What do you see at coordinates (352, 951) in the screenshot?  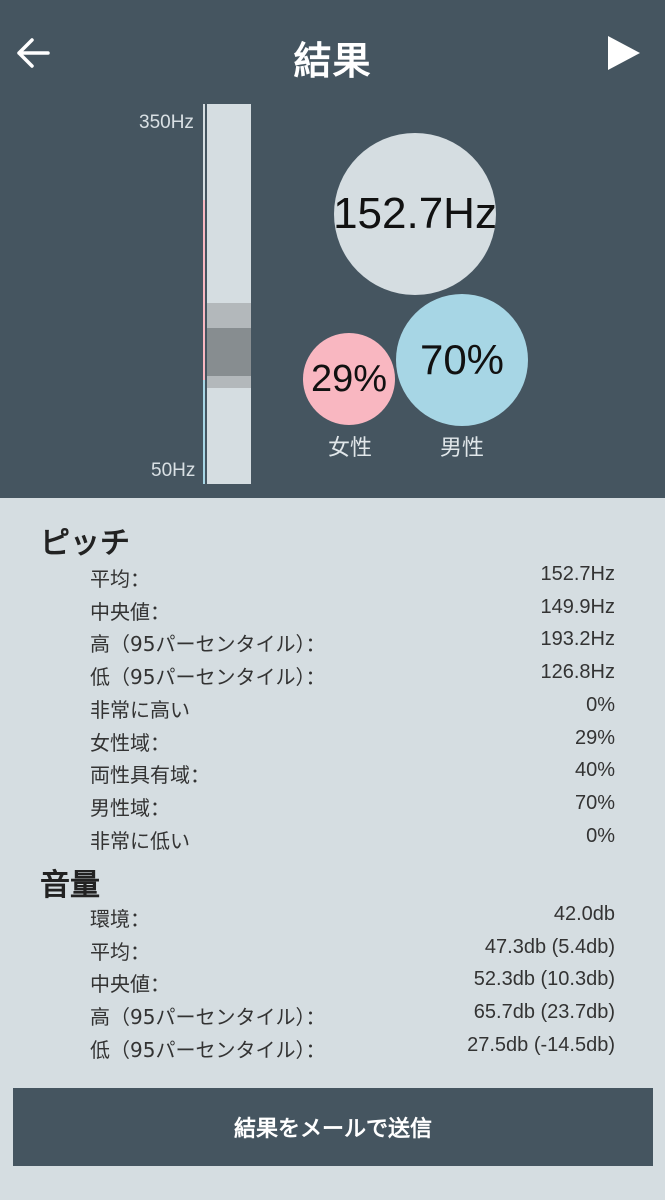 I see `volume-row-average: 平均： 47.3db (5.4db)` at bounding box center [352, 951].